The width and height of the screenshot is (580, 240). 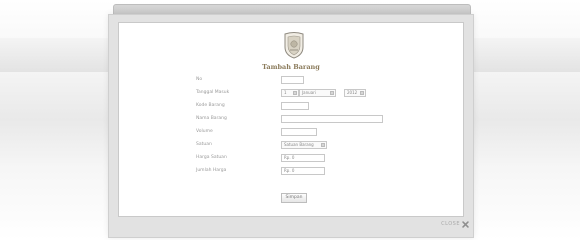 I want to click on label-satuan: Satuan, so click(x=204, y=144).